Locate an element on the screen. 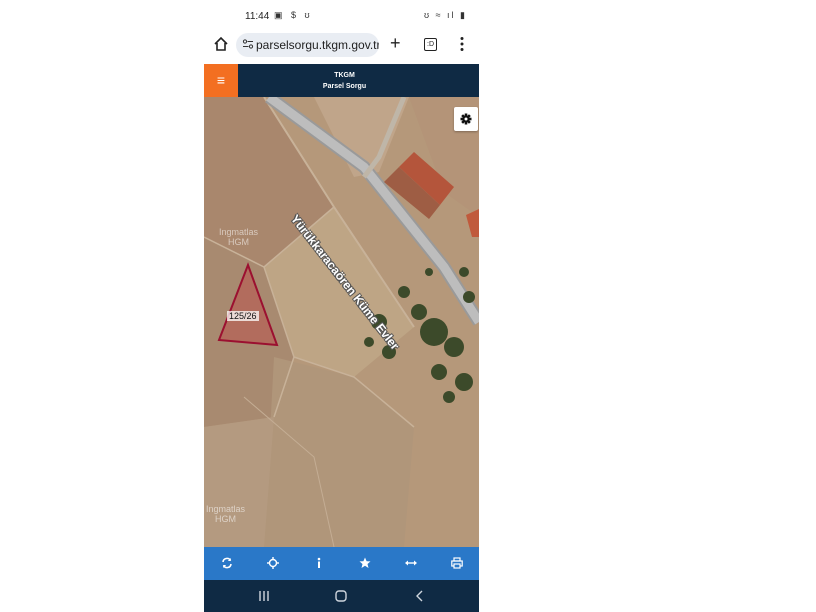  measure-icon is located at coordinates (411, 563).